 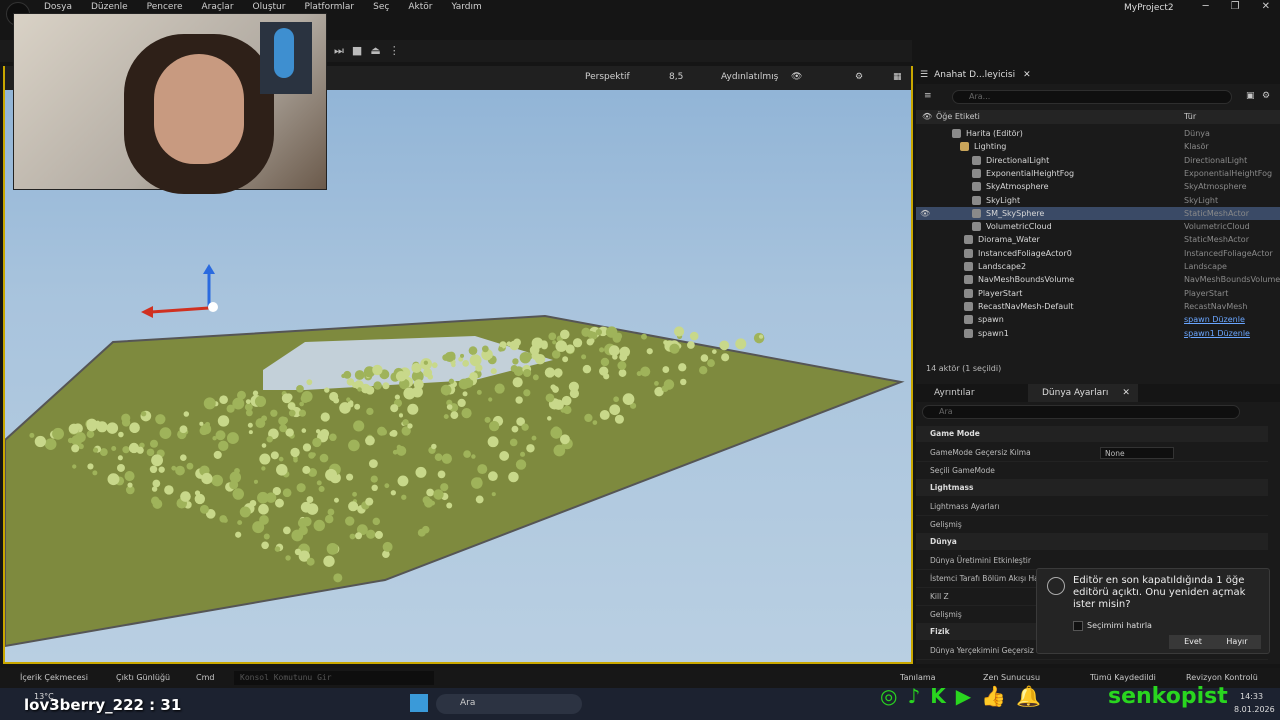 I want to click on actor-icon, so click(x=968, y=280).